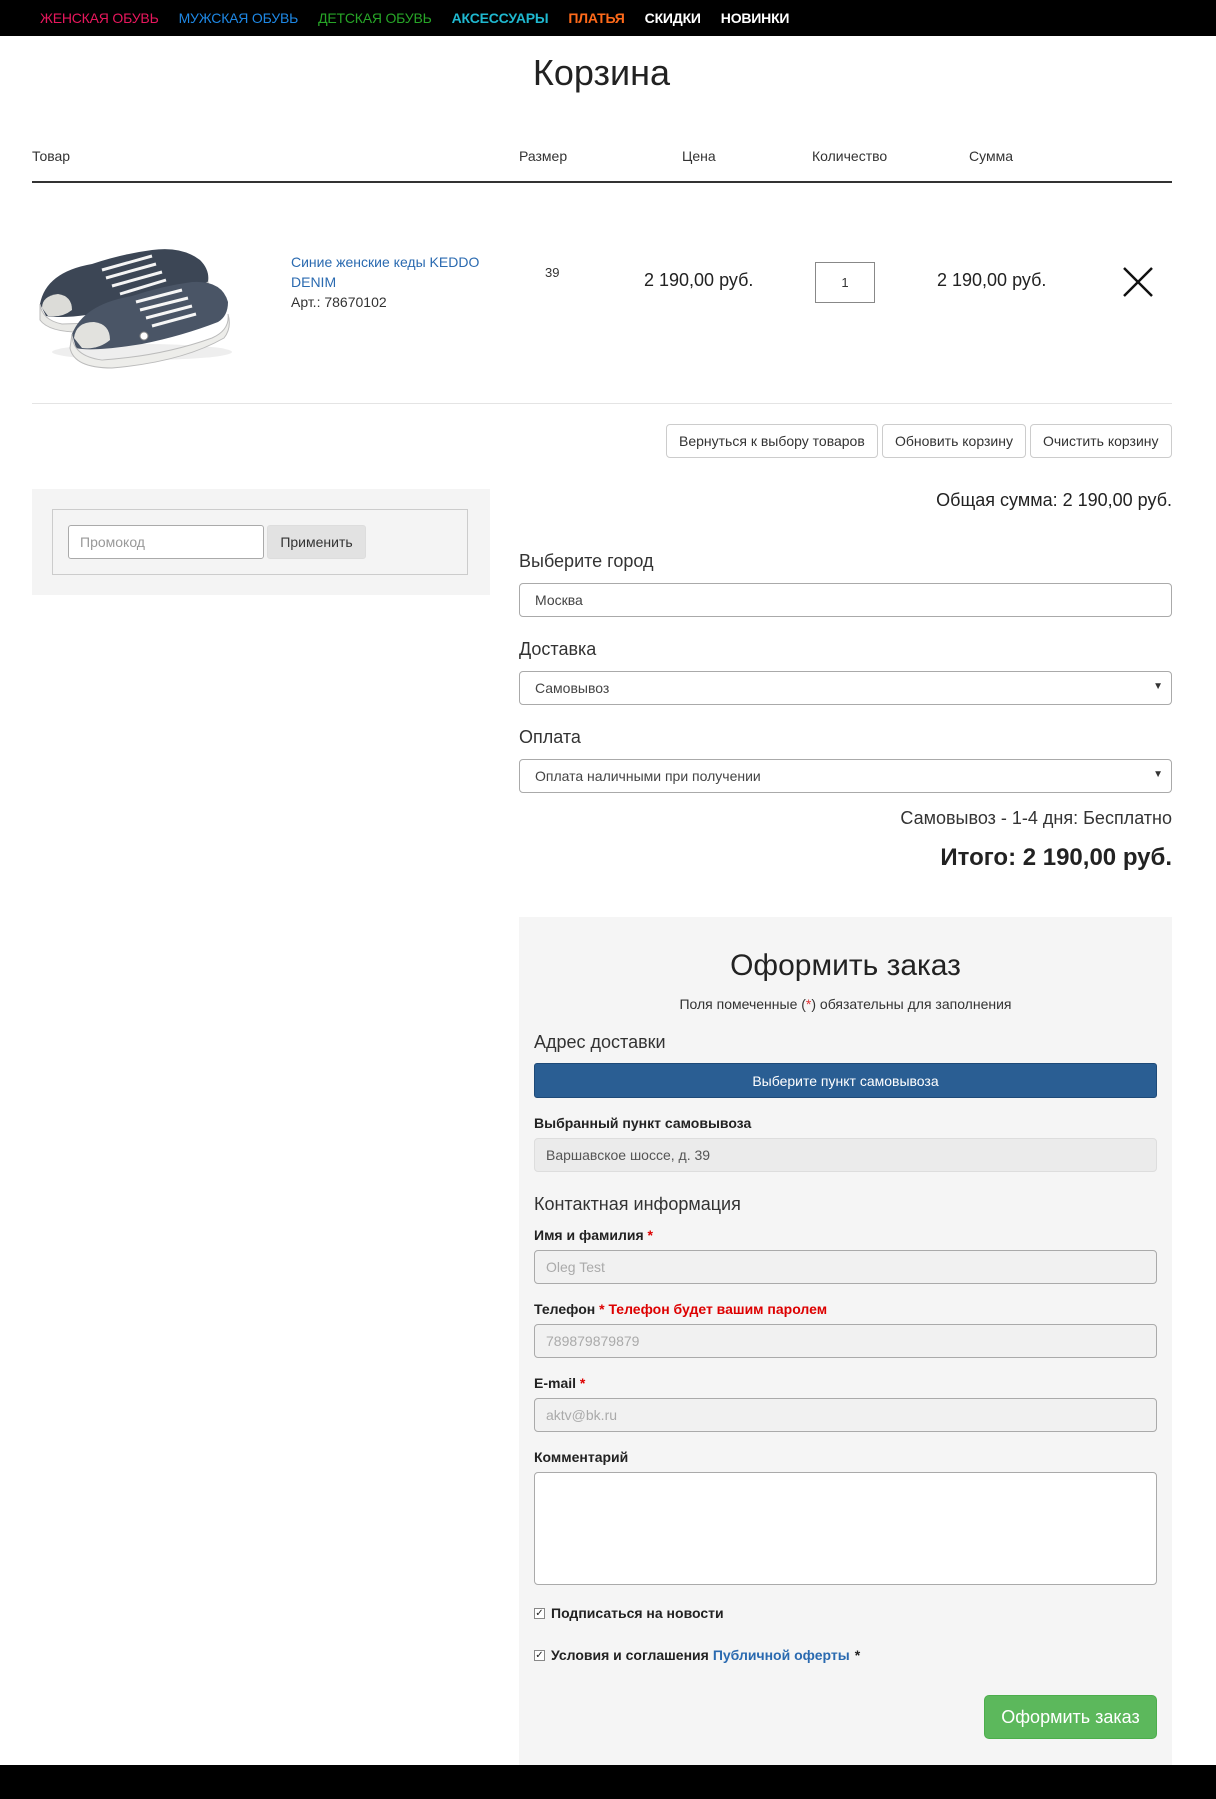  What do you see at coordinates (845, 1528) in the screenshot?
I see `comment-textarea` at bounding box center [845, 1528].